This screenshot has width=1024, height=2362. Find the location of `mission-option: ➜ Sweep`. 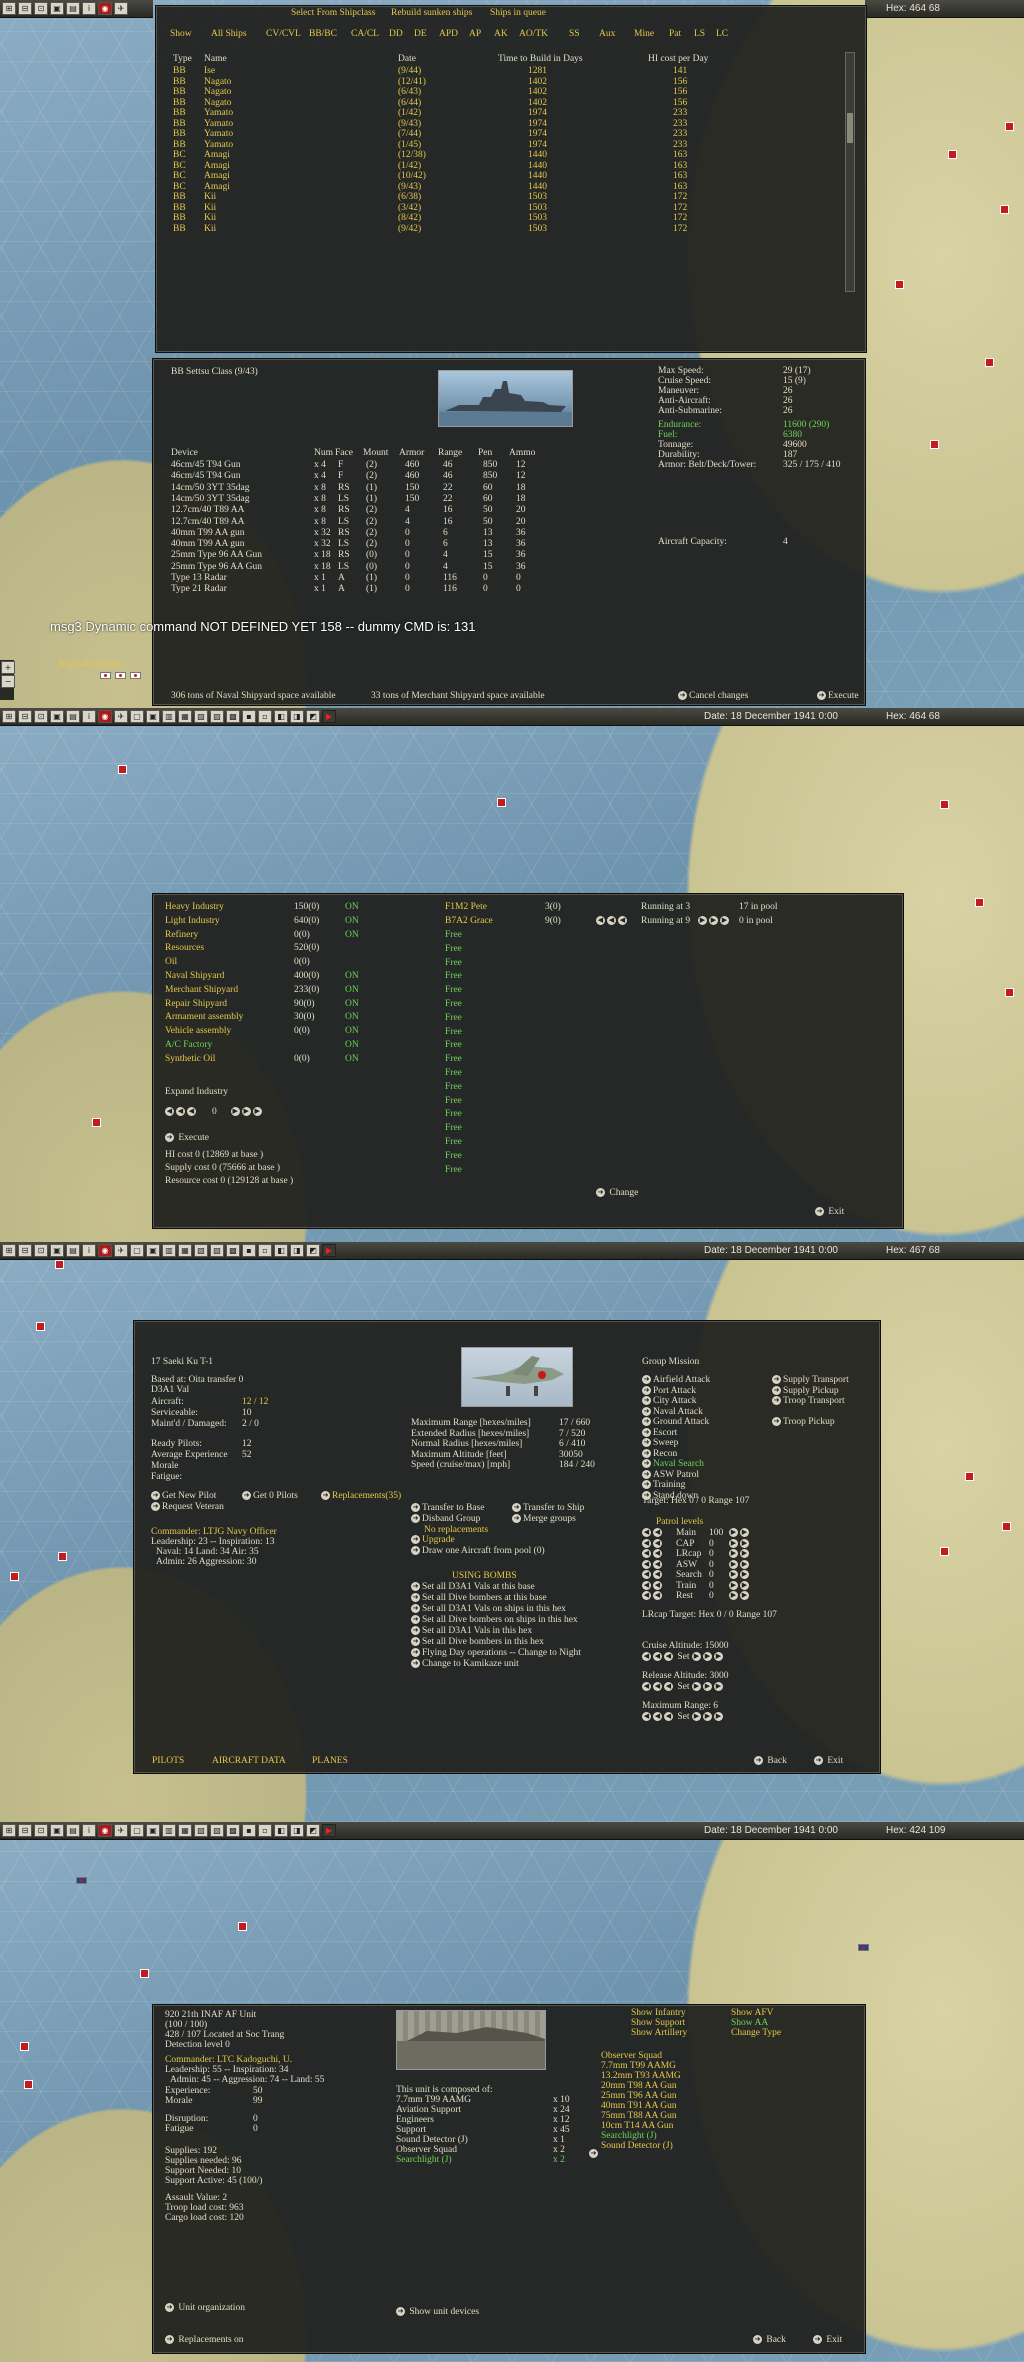

mission-option: ➜ Sweep is located at coordinates (660, 1443).